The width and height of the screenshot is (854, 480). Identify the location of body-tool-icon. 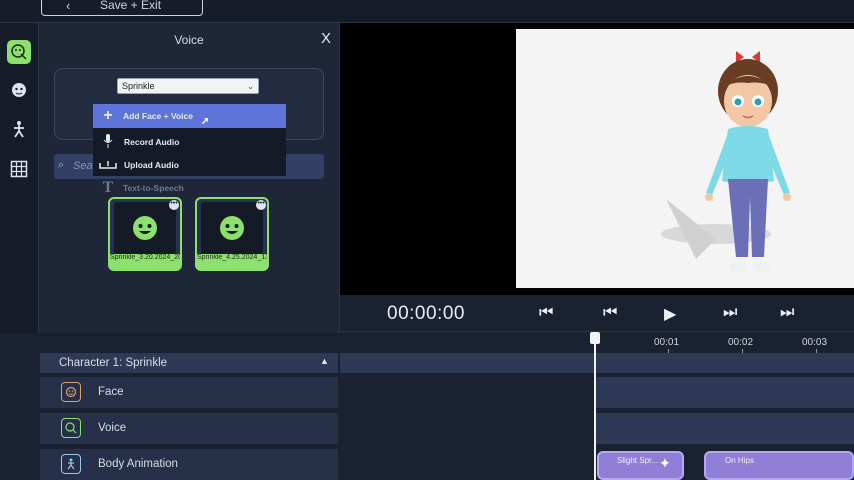
(19, 129).